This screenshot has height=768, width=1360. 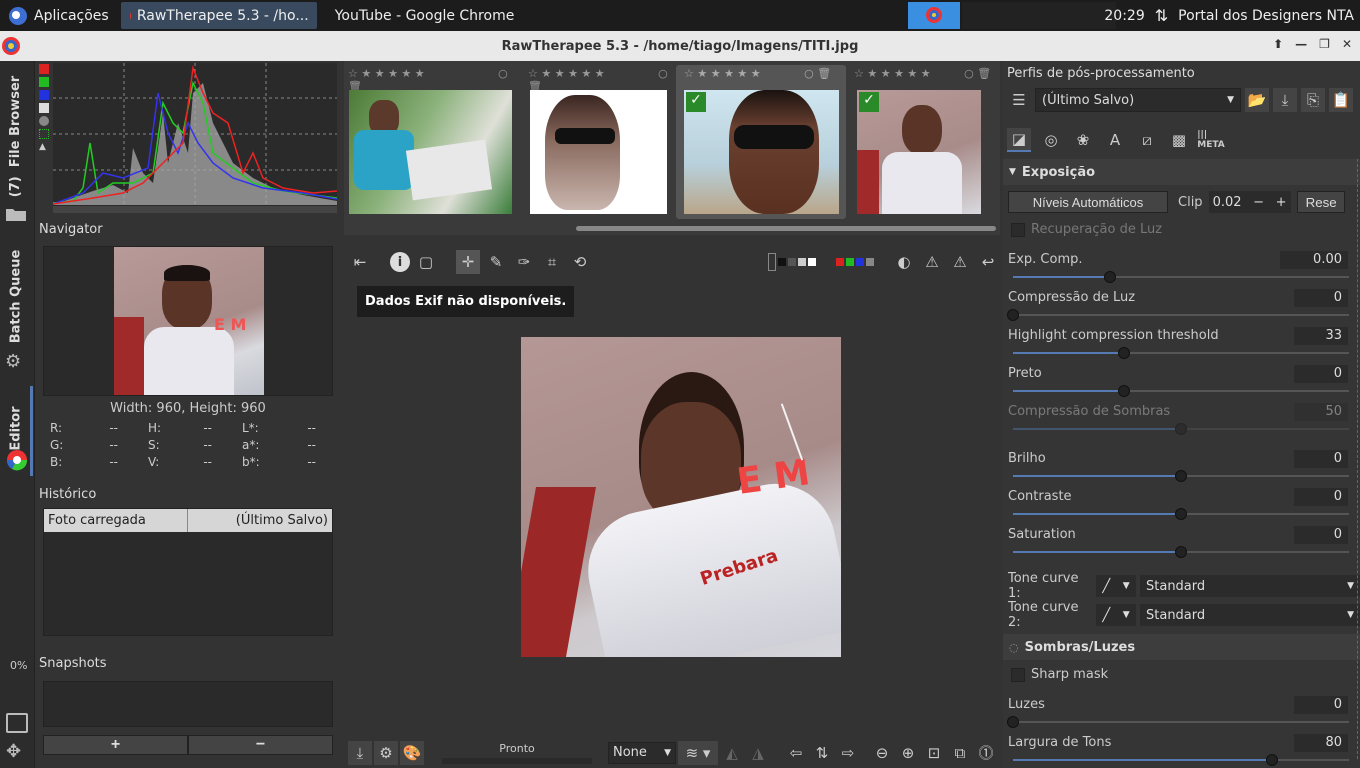 What do you see at coordinates (758, 753) in the screenshot?
I see `soft-proof-toggle-icon: ◮` at bounding box center [758, 753].